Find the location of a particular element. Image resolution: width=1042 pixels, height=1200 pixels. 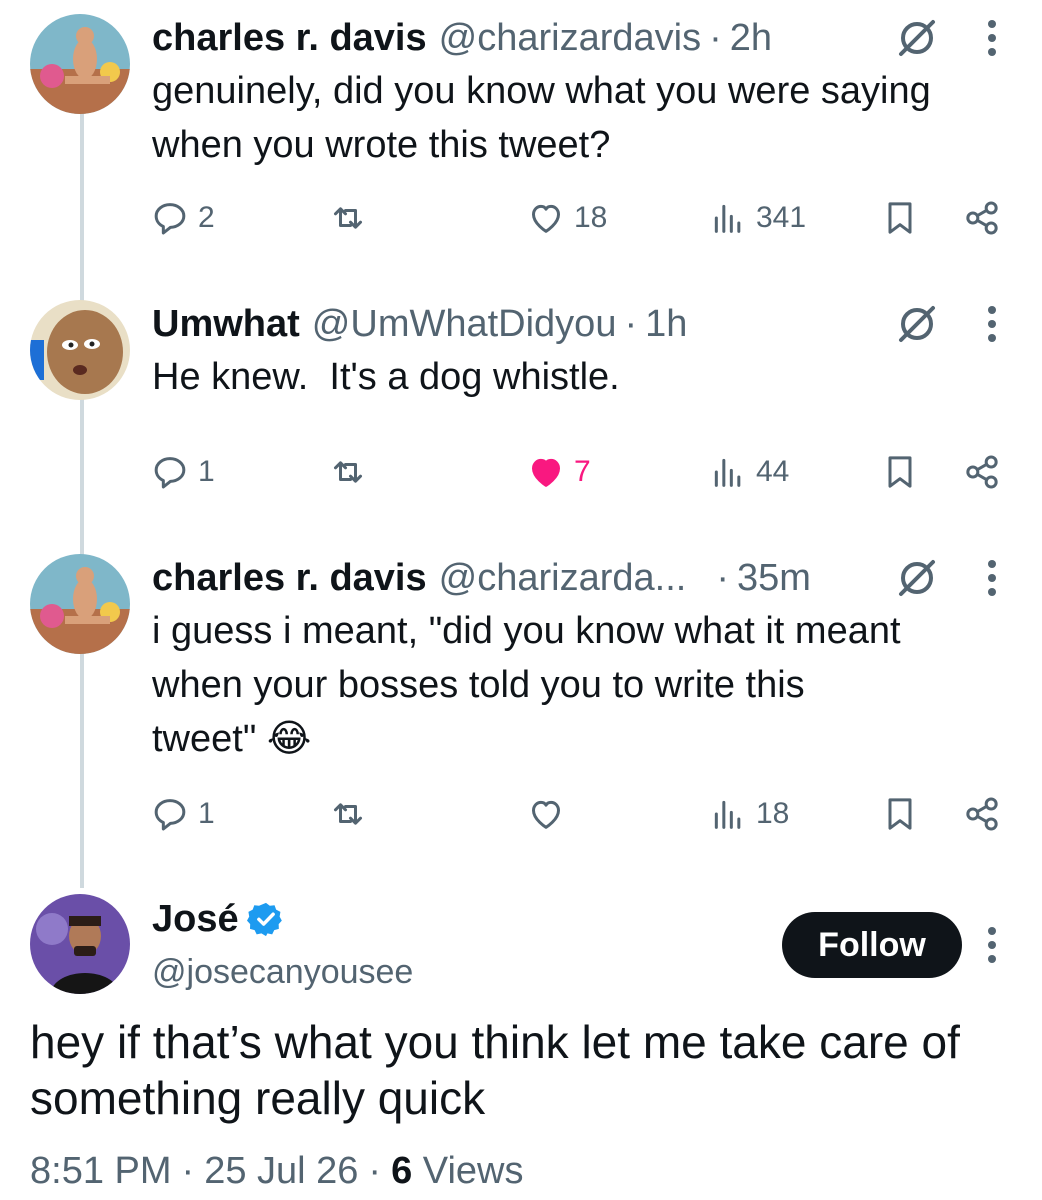

action-bar: 2 18 341 is located at coordinates (590, 218).